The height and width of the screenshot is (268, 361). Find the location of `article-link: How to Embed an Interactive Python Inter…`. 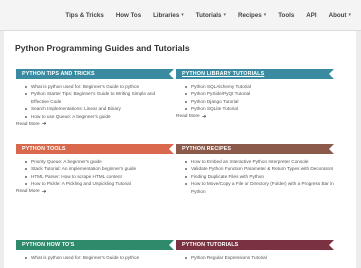

article-link: How to Embed an Interactive Python Inter… is located at coordinates (259, 161).